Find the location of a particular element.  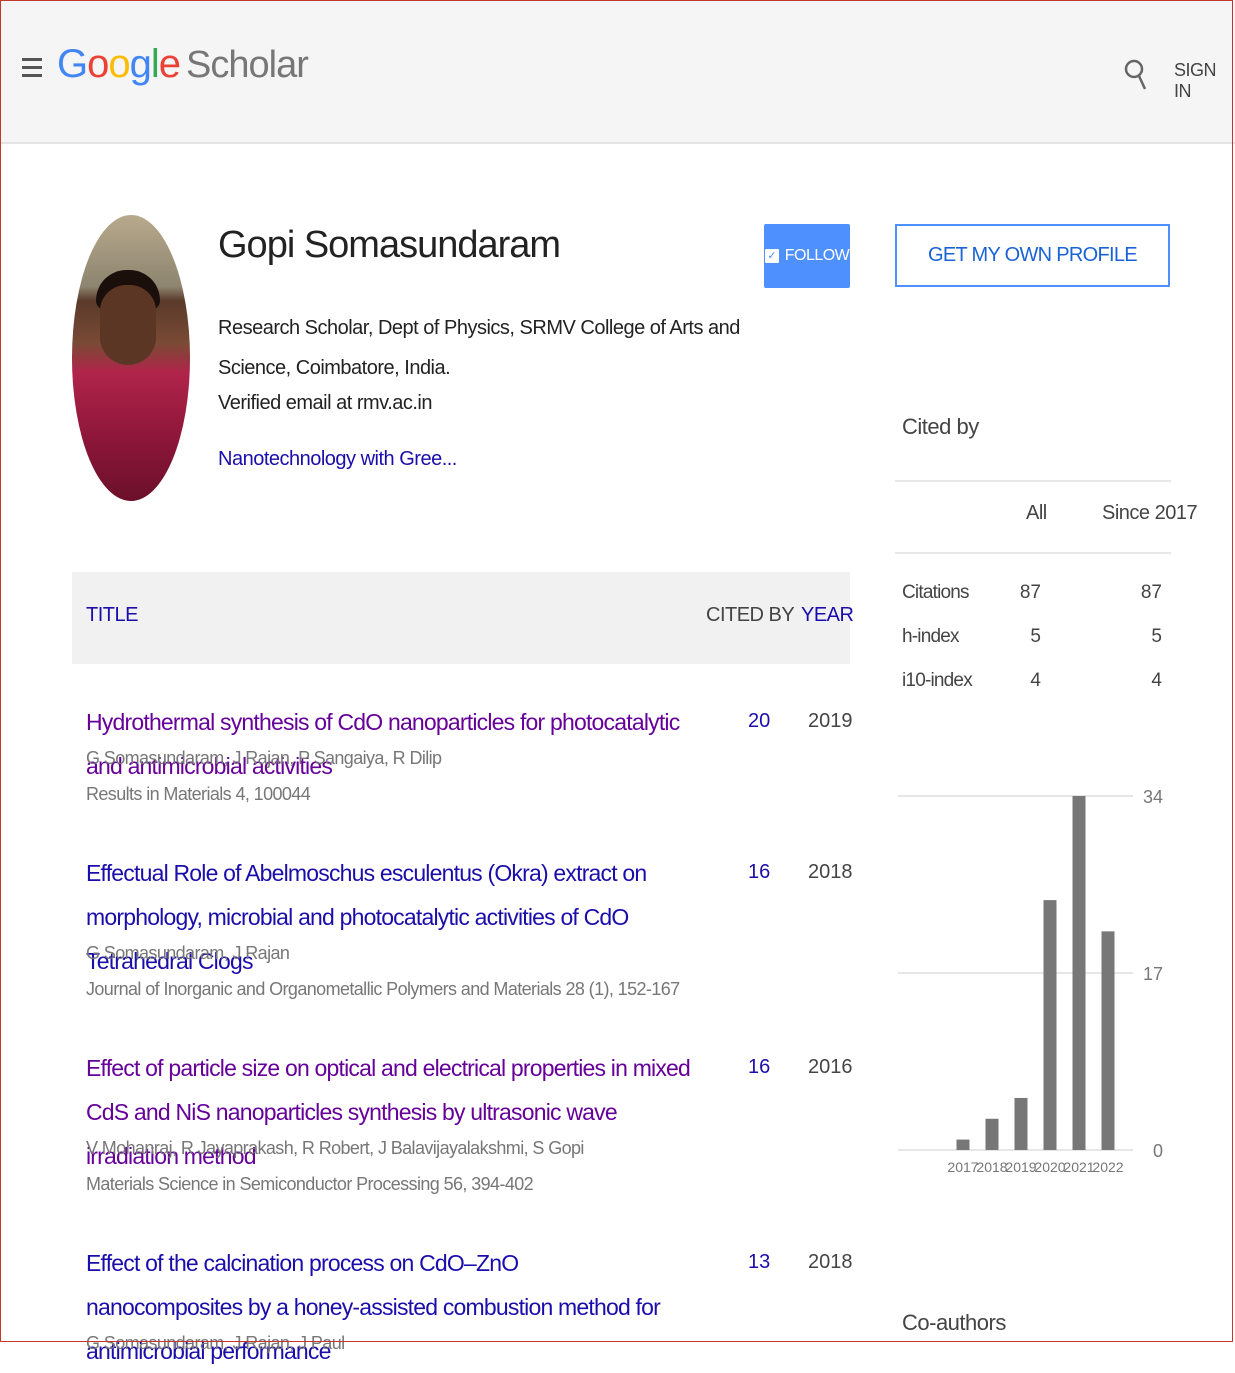

stat-all-value: 5 is located at coordinates (1035, 636).